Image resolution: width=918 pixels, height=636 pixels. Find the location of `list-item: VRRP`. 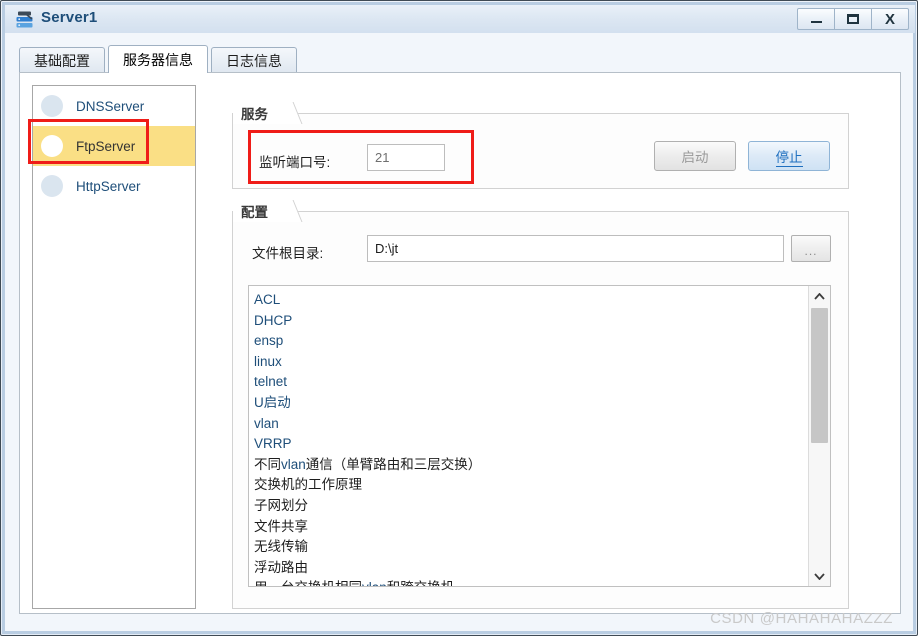

list-item: VRRP is located at coordinates (531, 444).